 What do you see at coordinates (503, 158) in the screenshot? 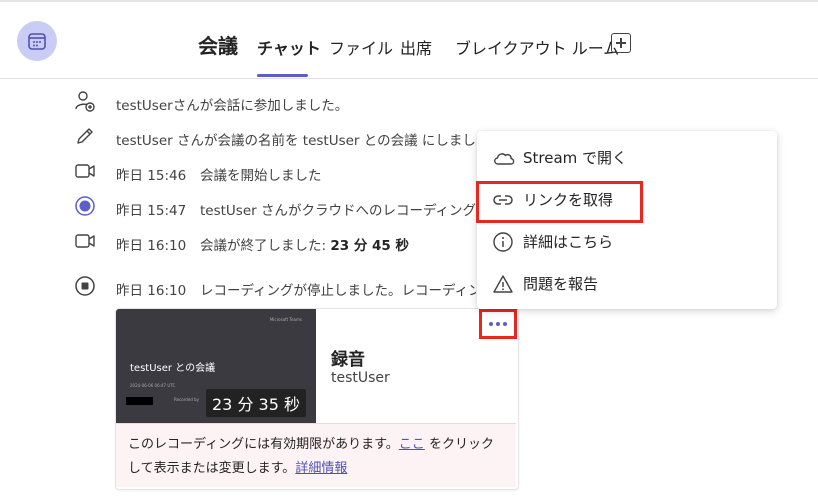
I see `cloud-icon` at bounding box center [503, 158].